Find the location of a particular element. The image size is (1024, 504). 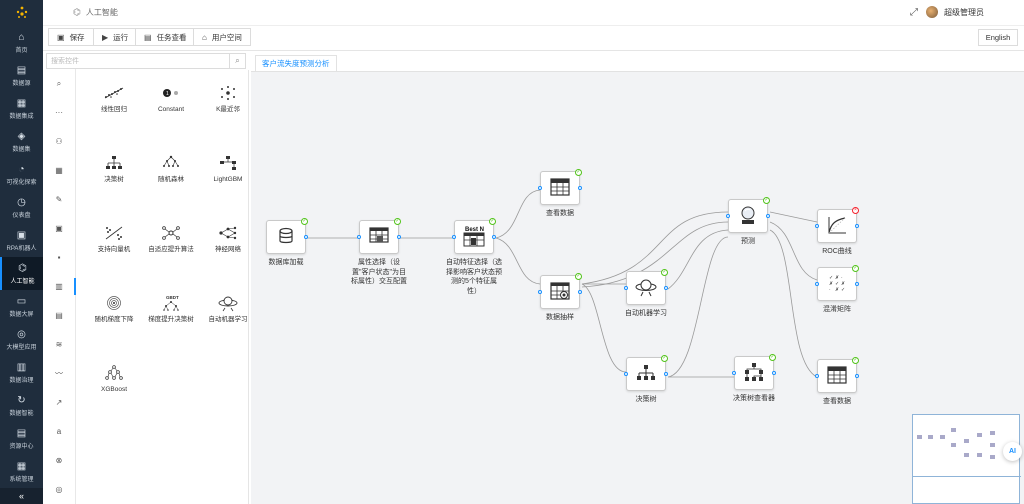

tree-viewer-icon is located at coordinates (754, 373).